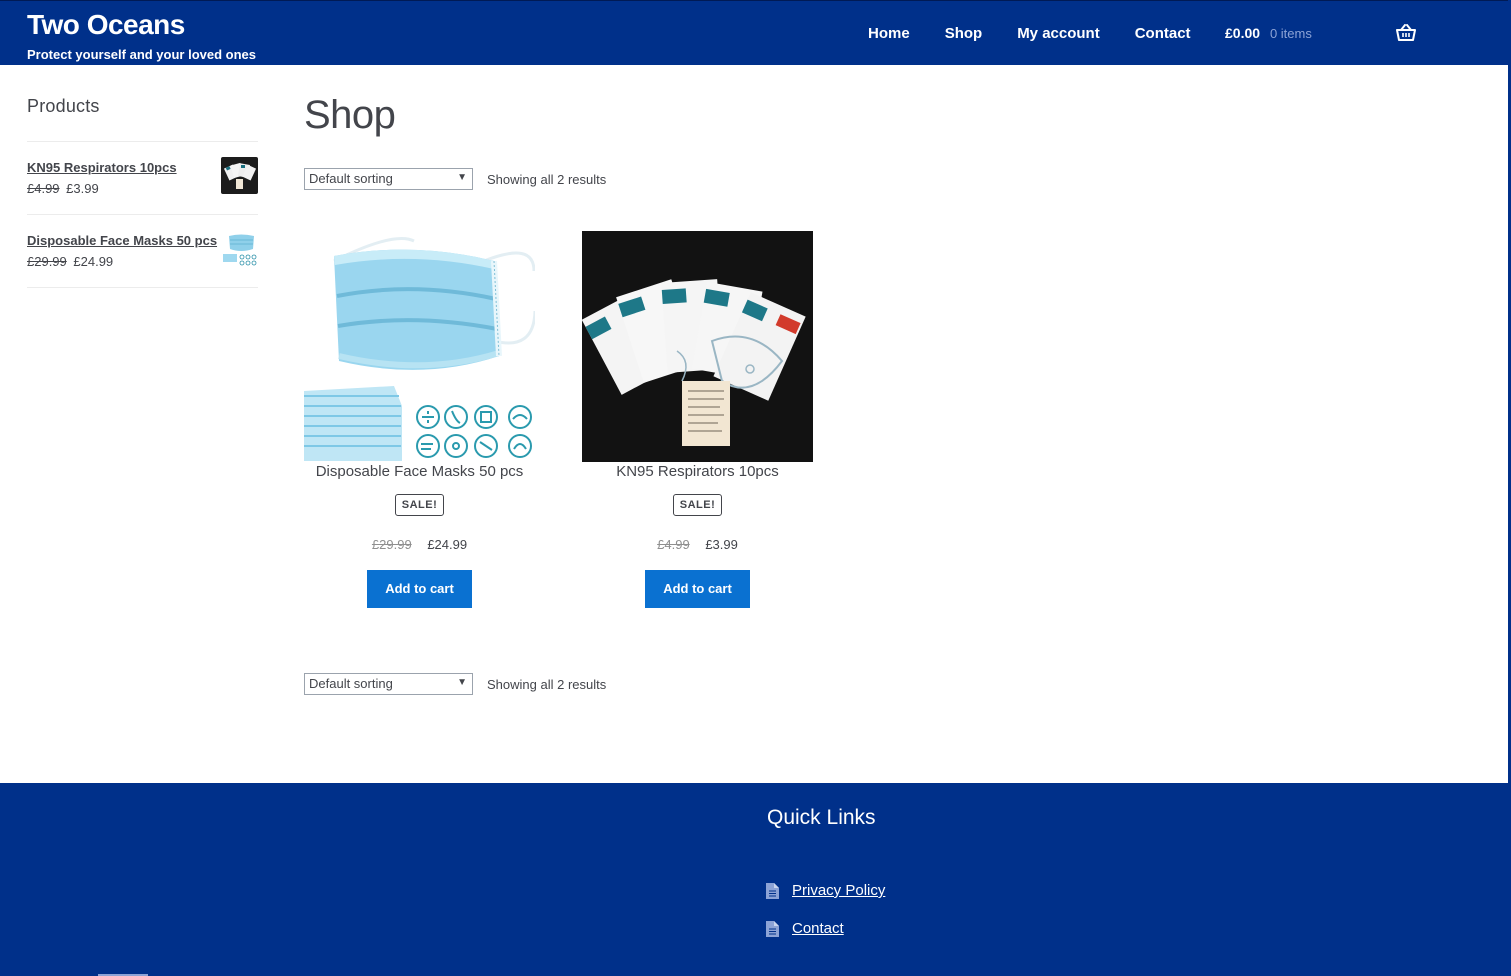 This screenshot has height=976, width=1511. Describe the element at coordinates (964, 33) in the screenshot. I see `nav-shop: Shop` at that location.